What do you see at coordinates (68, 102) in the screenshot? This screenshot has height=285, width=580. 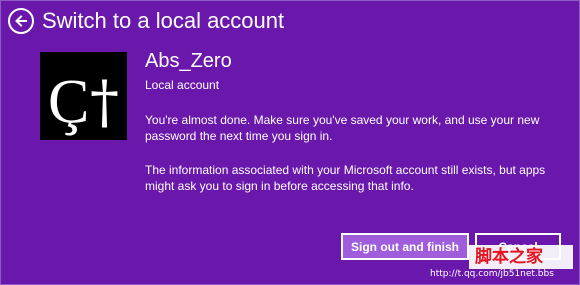 I see `svg-text: Ç` at bounding box center [68, 102].